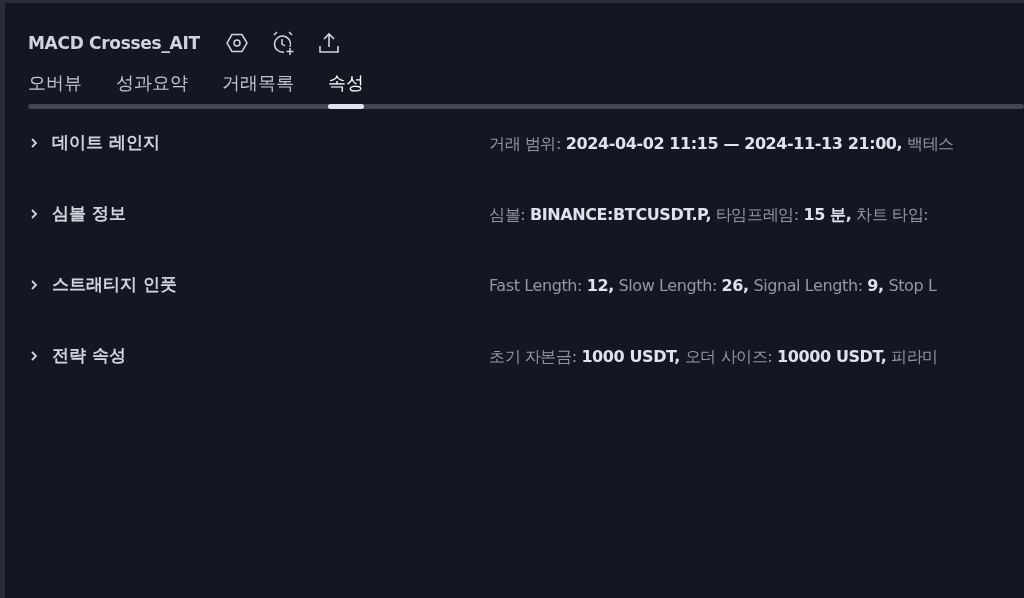 The image size is (1024, 598). Describe the element at coordinates (709, 215) in the screenshot. I see `section-summary: 심볼: BINANCE:BTCUSDT.P, 타임프레임: 15 분, 차트 타입:` at that location.